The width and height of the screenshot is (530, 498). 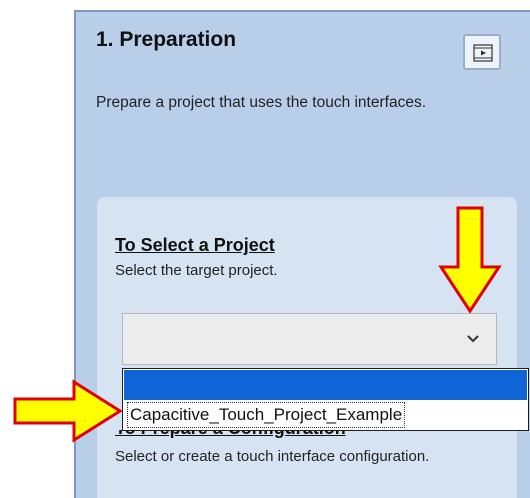 What do you see at coordinates (266, 415) in the screenshot?
I see `list-item-project: Capacitive_Touch_Project_Example` at bounding box center [266, 415].